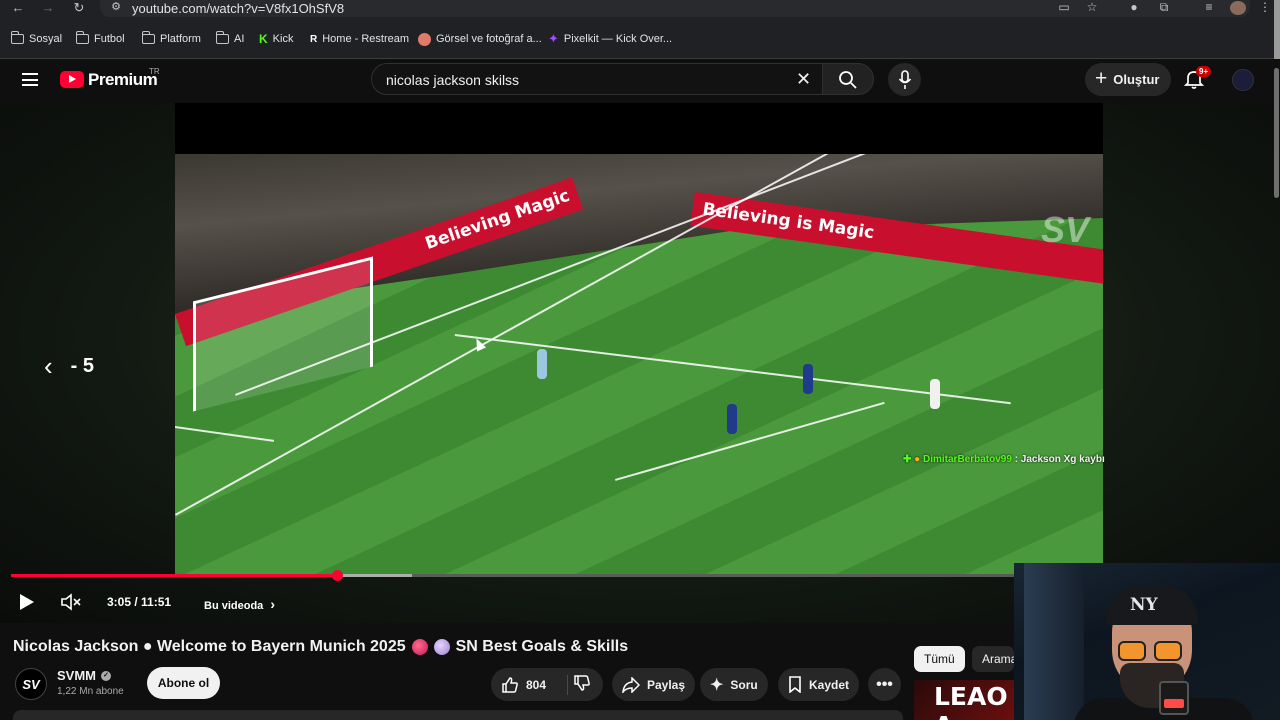  I want to click on play-icon, so click(27, 602).